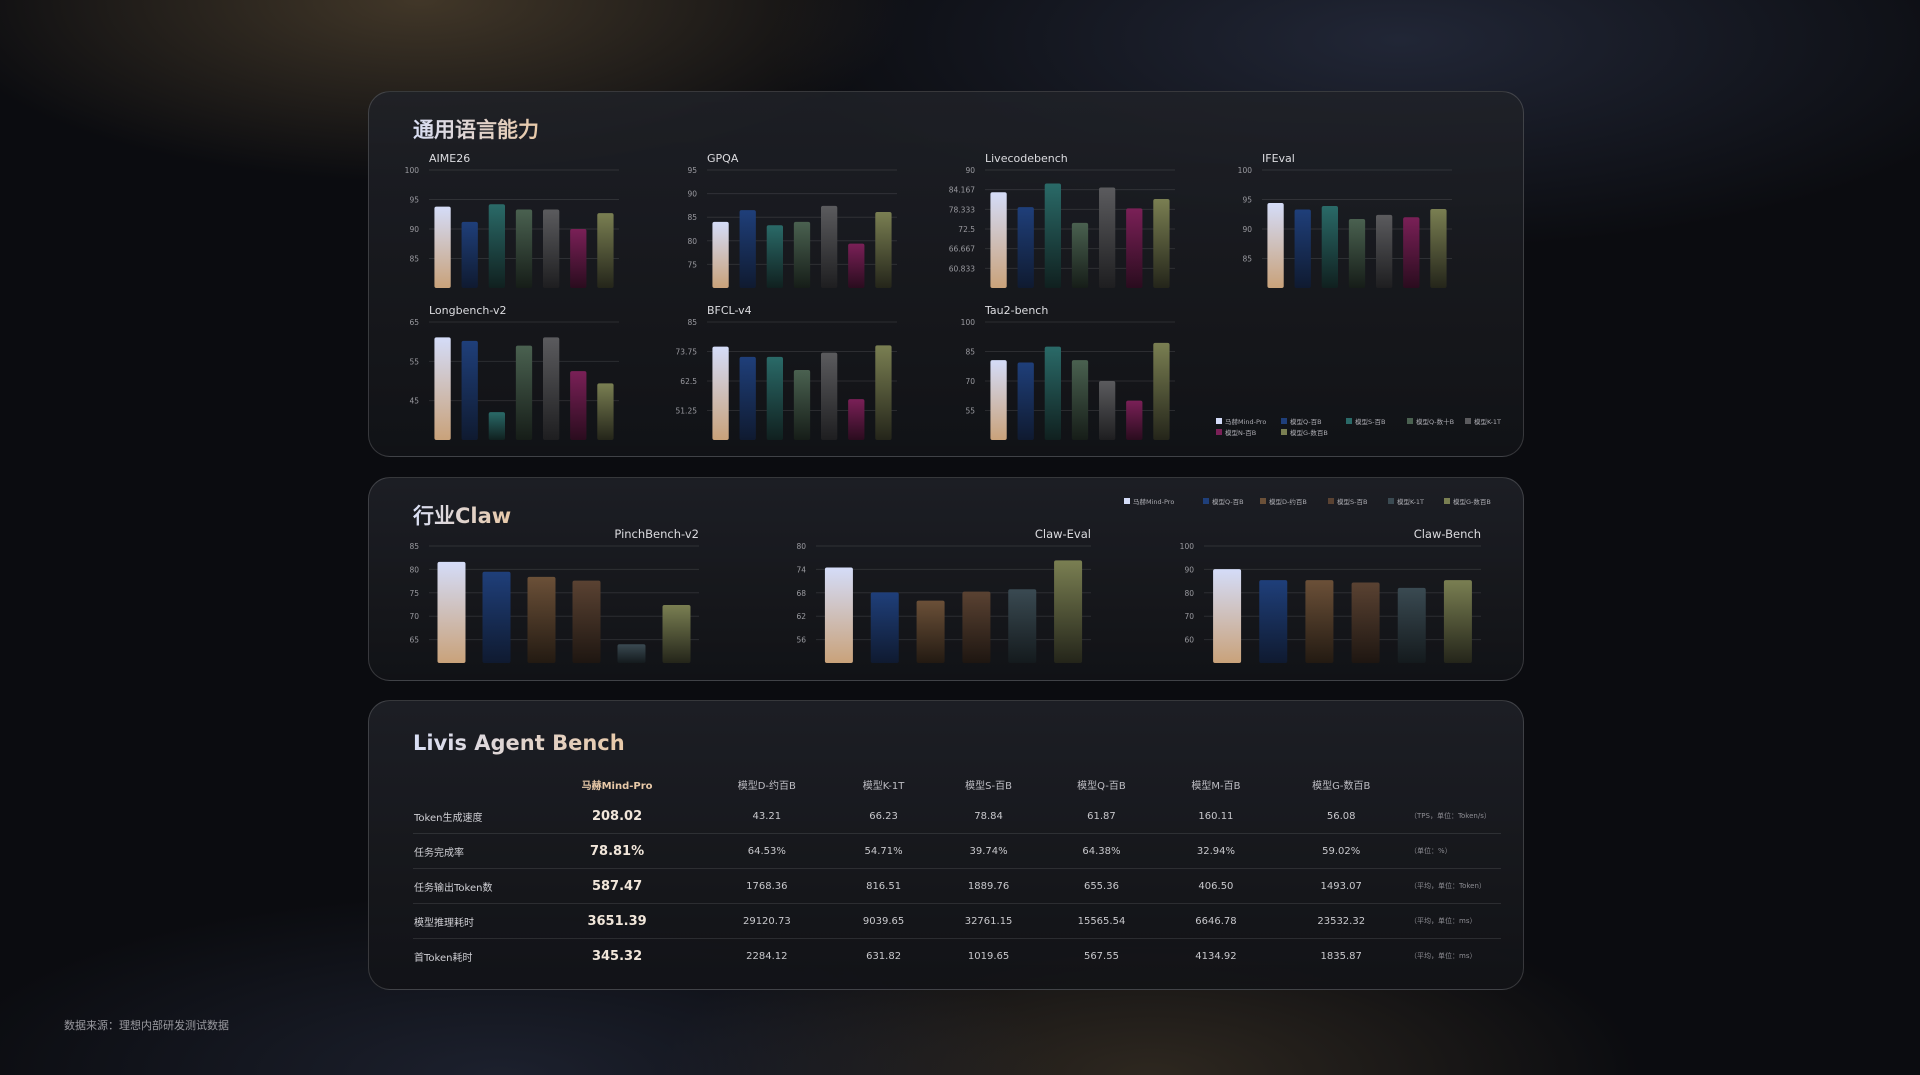 The width and height of the screenshot is (1920, 1075). Describe the element at coordinates (767, 921) in the screenshot. I see `table-cell: 29120.73` at that location.